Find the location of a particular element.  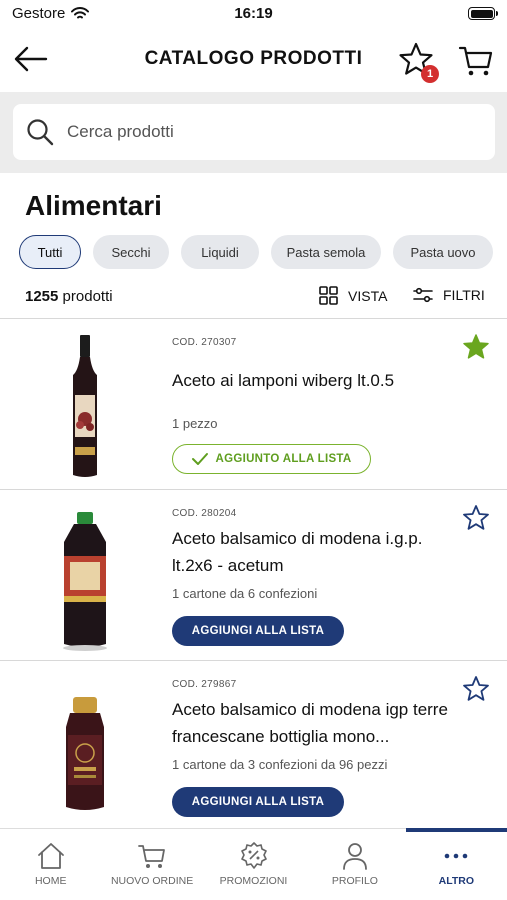

results-count-number: 1255 is located at coordinates (42, 296).